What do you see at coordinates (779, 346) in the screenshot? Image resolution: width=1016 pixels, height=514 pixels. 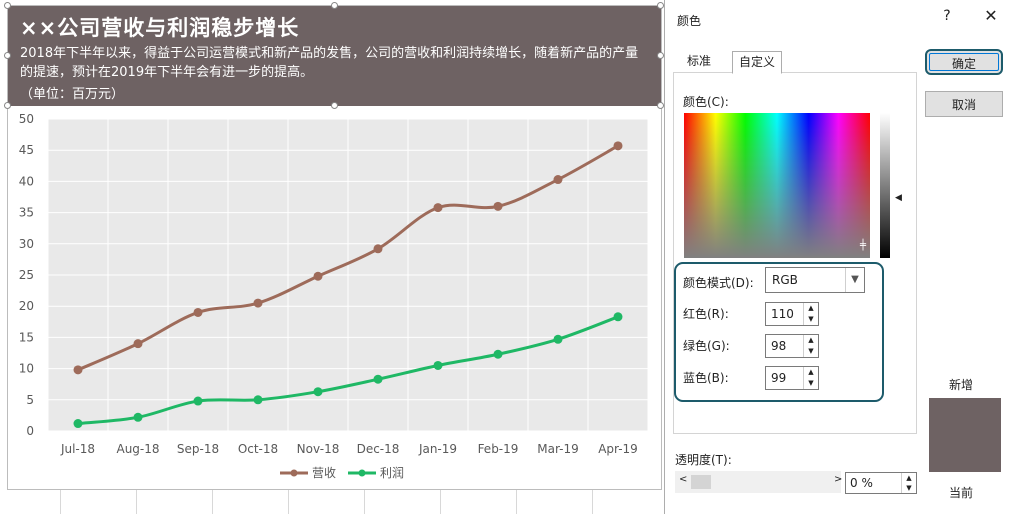 I see `green-value: 98` at bounding box center [779, 346].